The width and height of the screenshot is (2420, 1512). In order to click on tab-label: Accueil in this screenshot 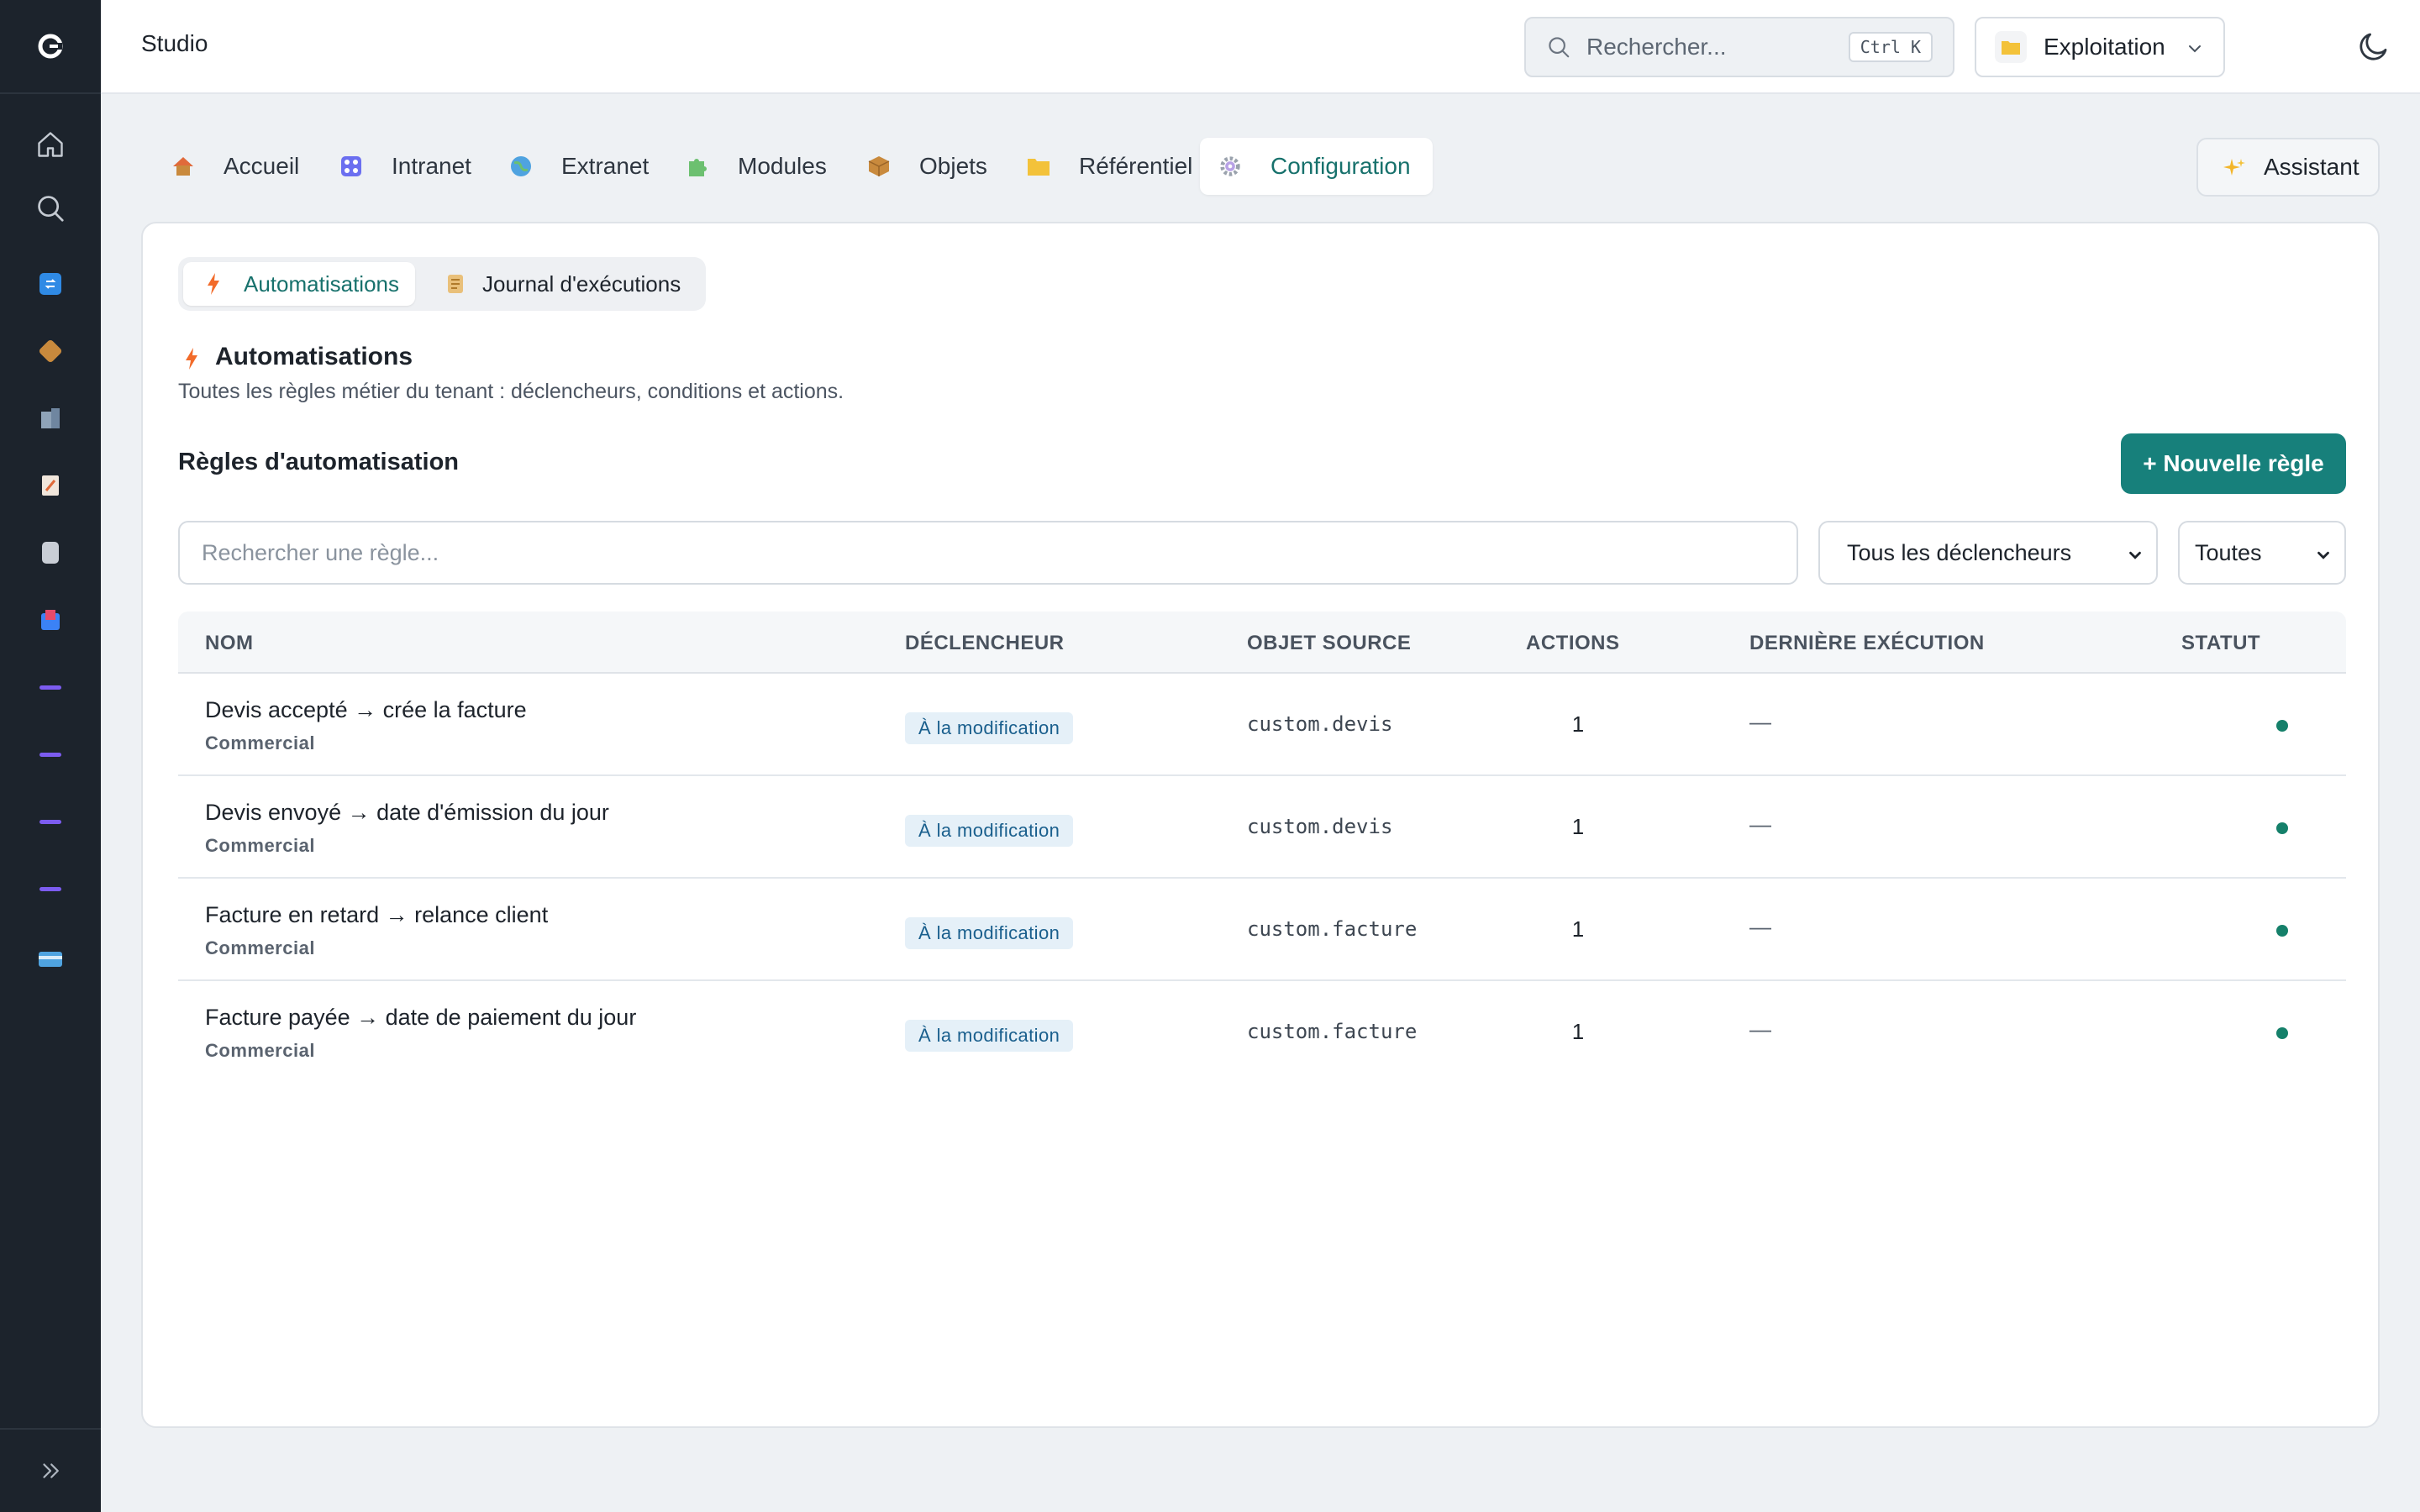, I will do `click(262, 166)`.